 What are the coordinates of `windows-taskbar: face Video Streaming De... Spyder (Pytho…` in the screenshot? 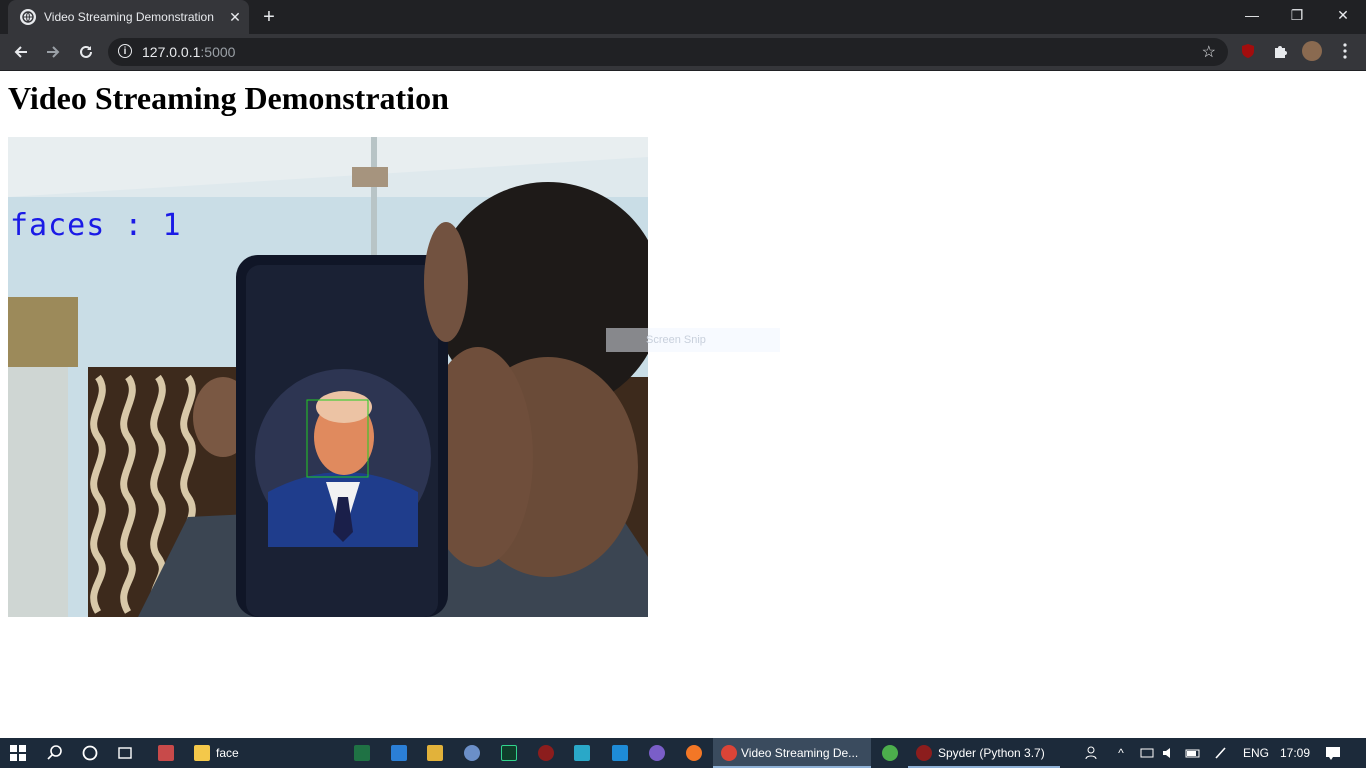 It's located at (683, 753).